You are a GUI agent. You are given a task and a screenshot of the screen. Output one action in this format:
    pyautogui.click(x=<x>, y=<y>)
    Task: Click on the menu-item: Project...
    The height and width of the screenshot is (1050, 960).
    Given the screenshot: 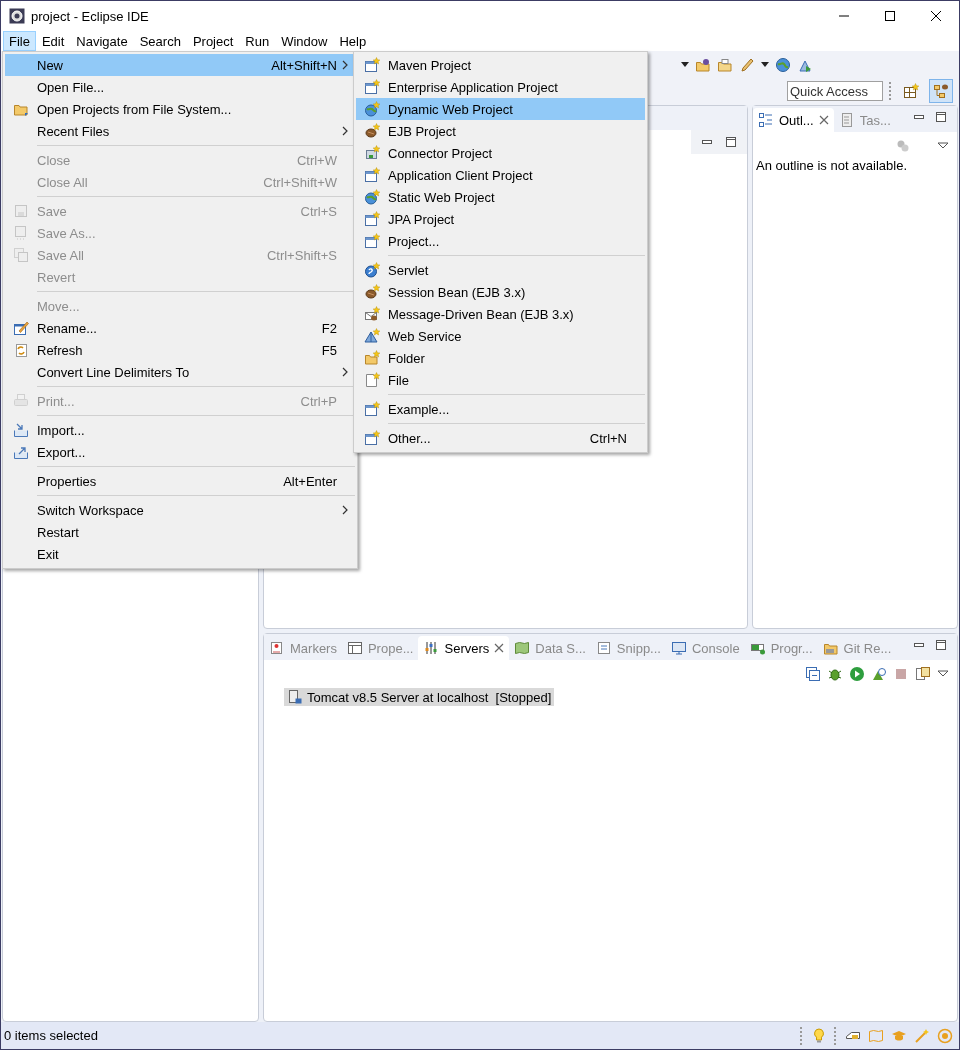 What is the action you would take?
    pyautogui.click(x=500, y=241)
    